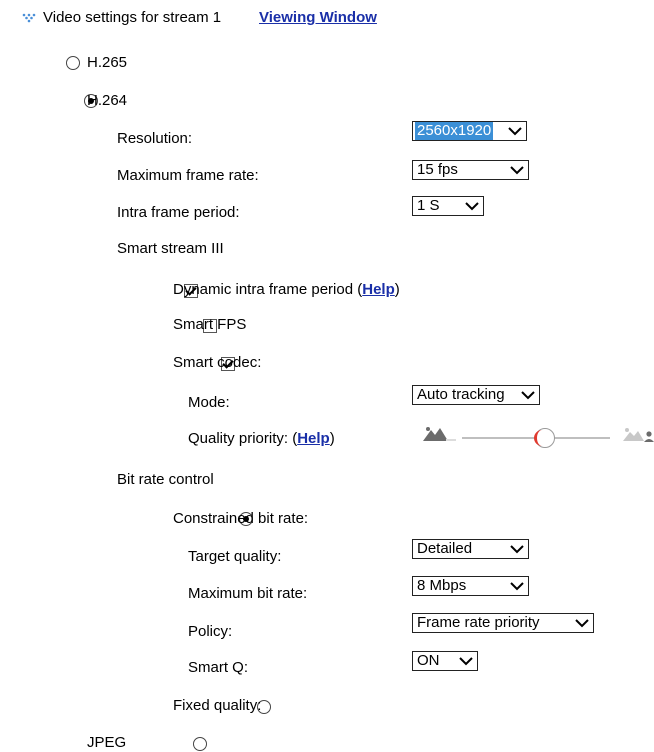 Image resolution: width=654 pixels, height=752 pixels. I want to click on landscape-low-quality-icon, so click(439, 434).